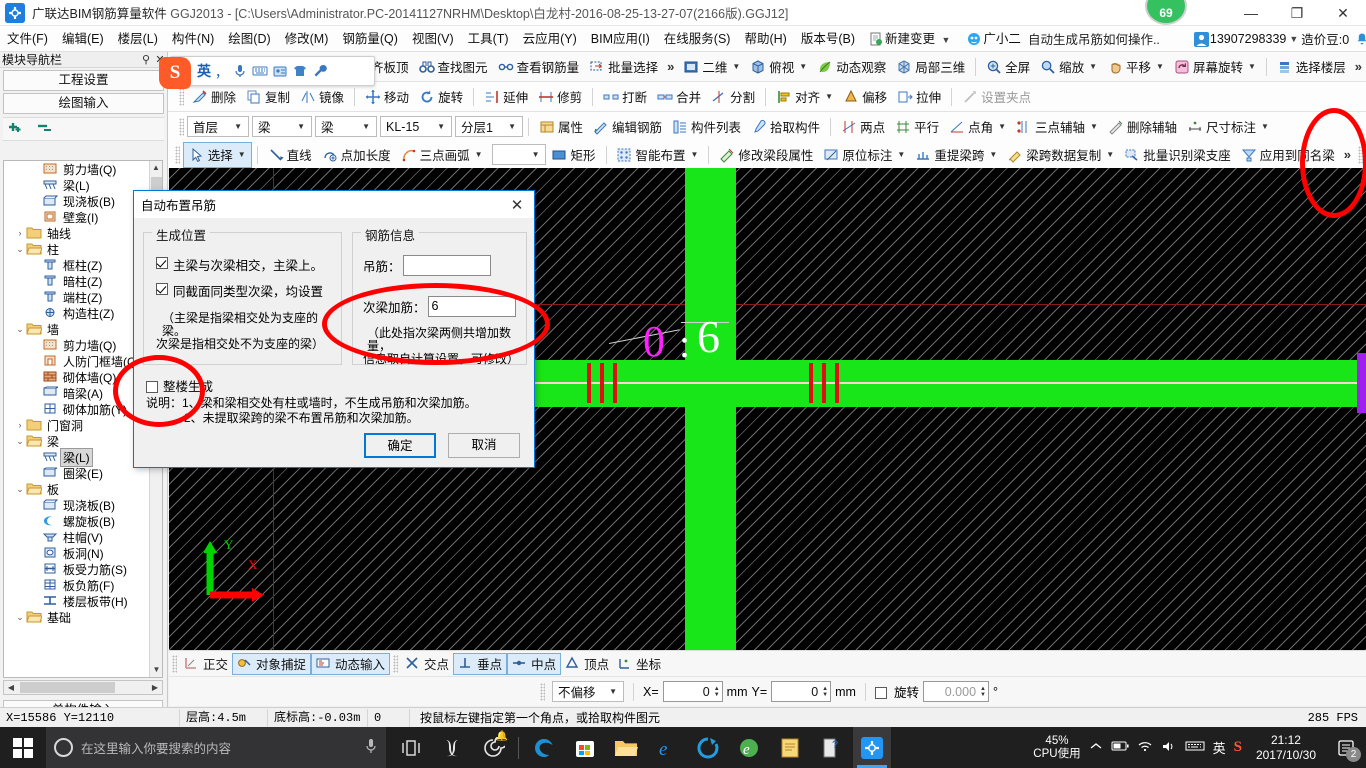  What do you see at coordinates (280, 71) in the screenshot?
I see `card-icon` at bounding box center [280, 71].